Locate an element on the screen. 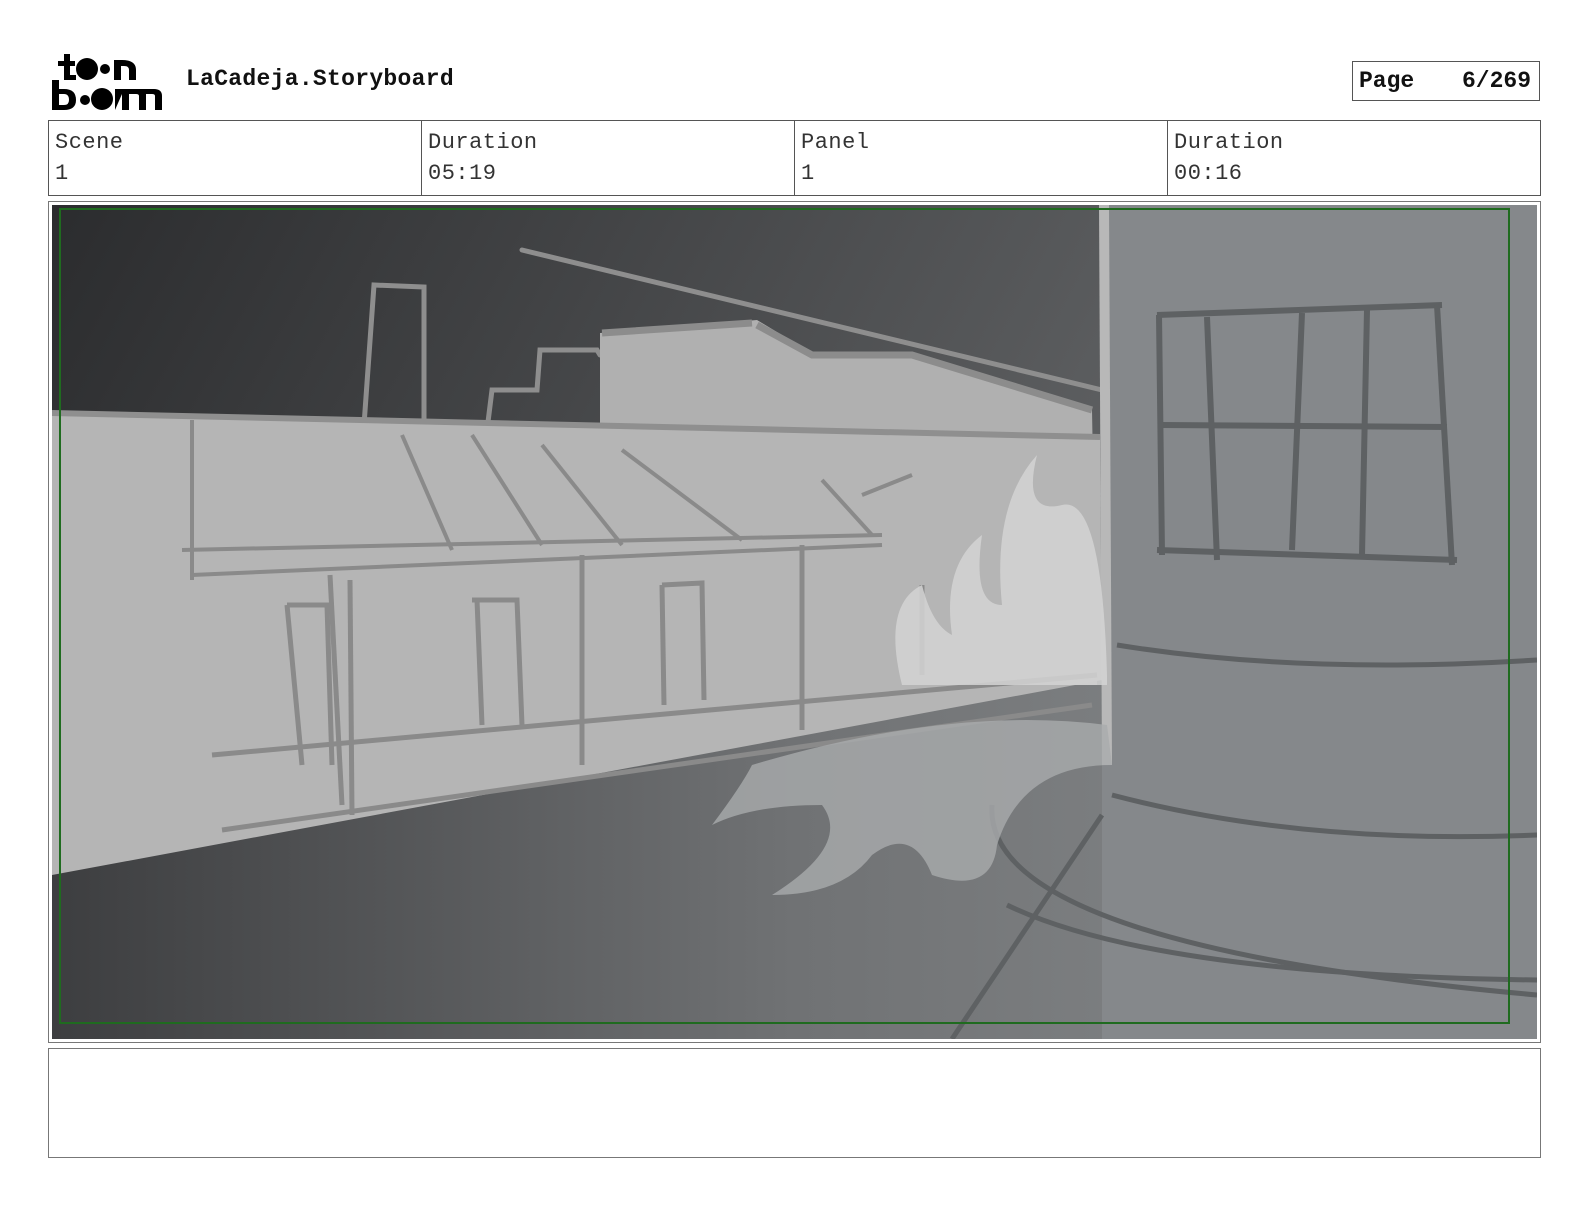 The image size is (1584, 1224). scene-value: 1 is located at coordinates (62, 173).